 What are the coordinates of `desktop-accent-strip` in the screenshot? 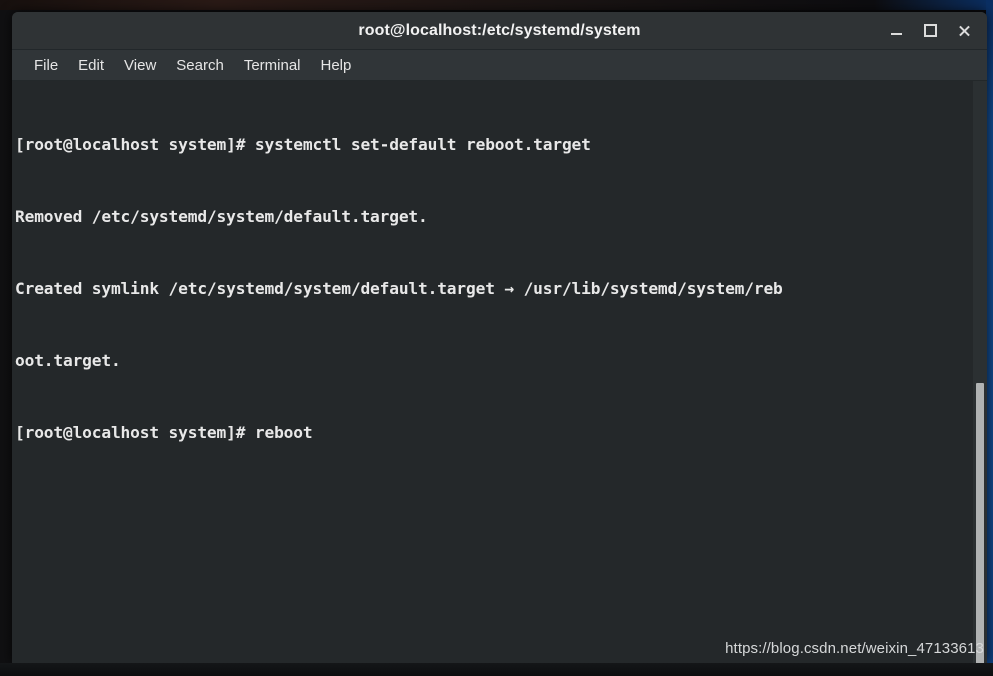 It's located at (989, 338).